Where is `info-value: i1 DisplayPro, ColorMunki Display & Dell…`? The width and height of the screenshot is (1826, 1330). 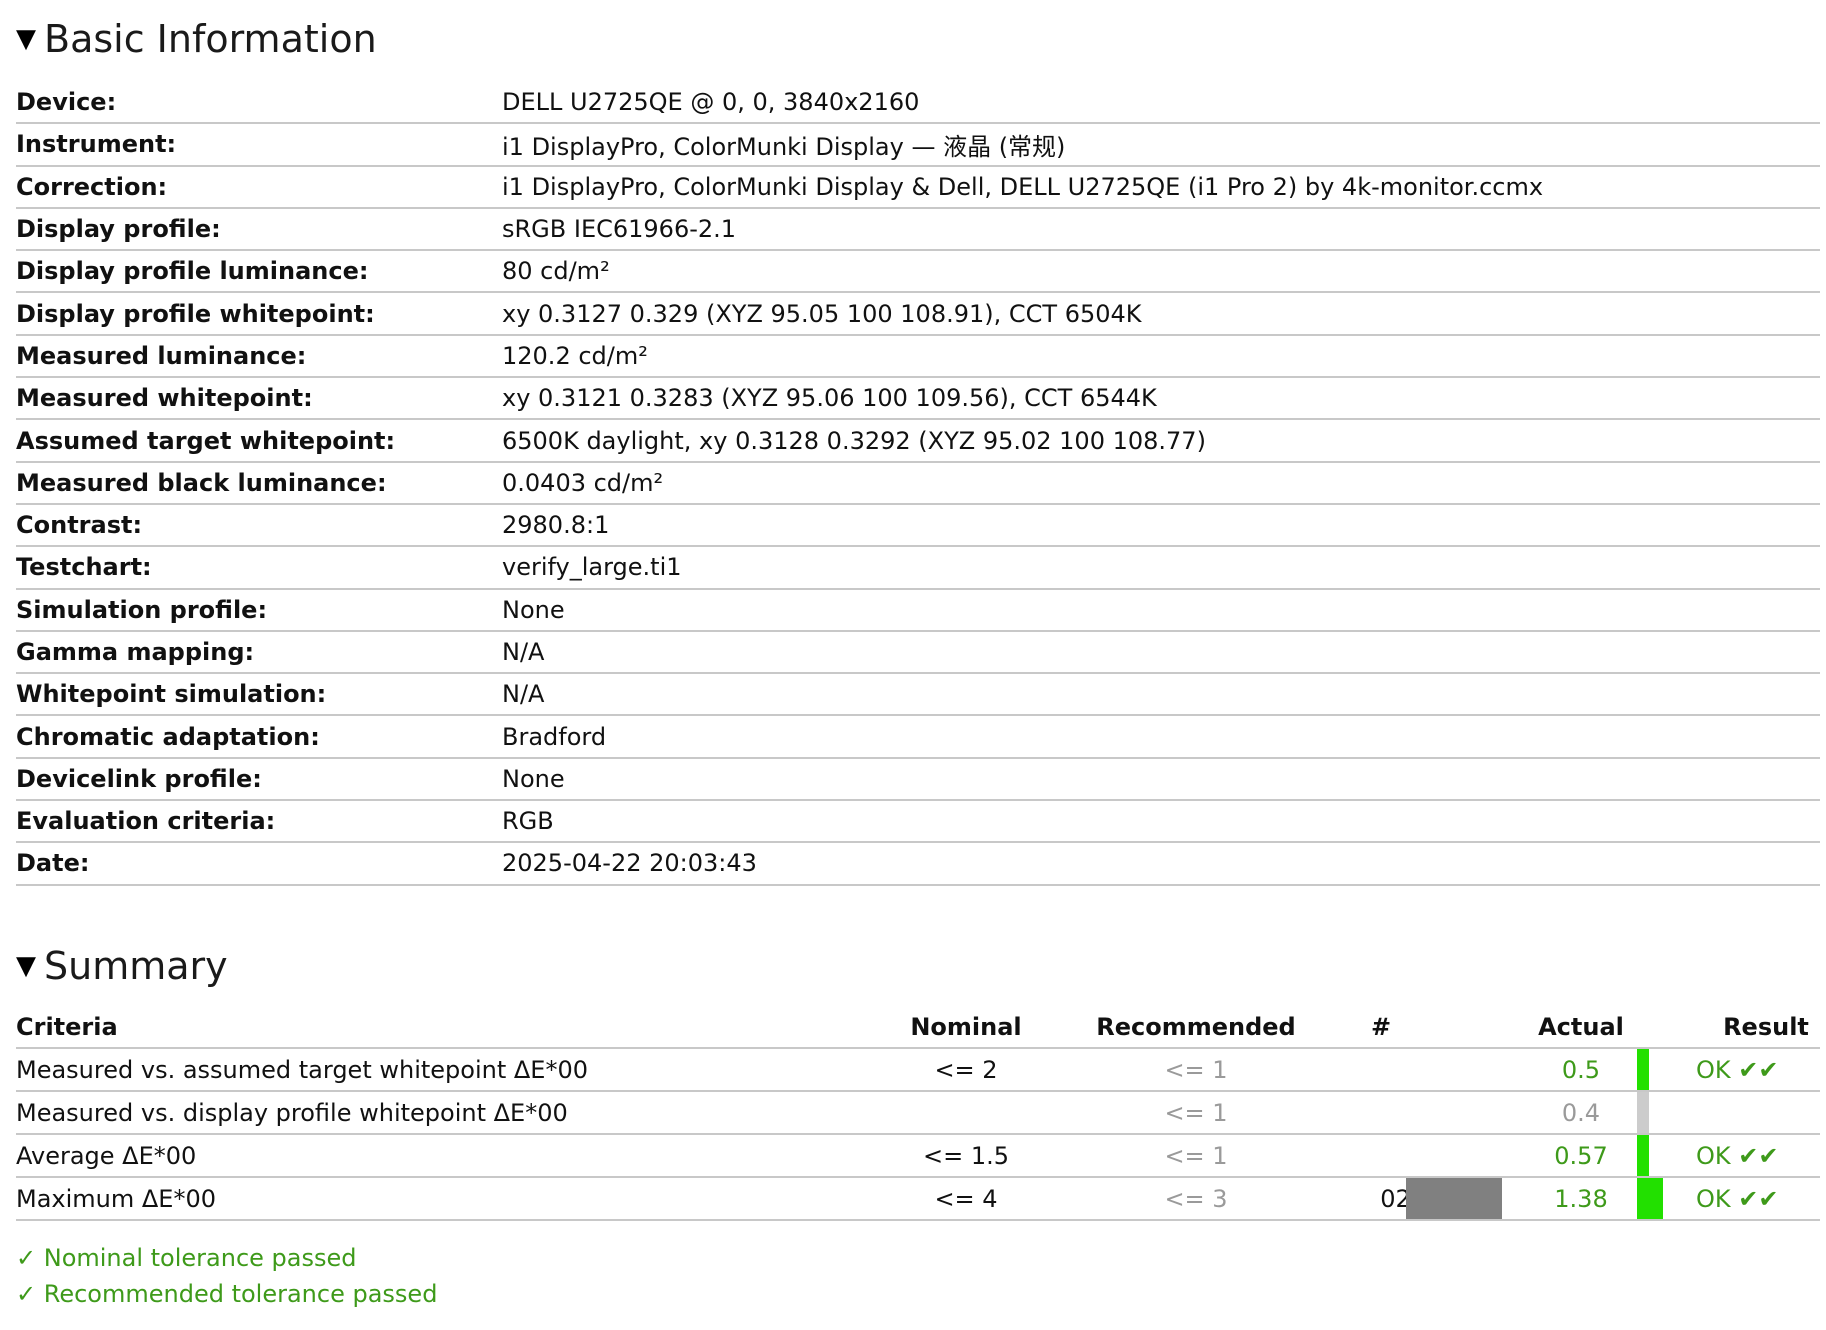 info-value: i1 DisplayPro, ColorMunki Display & Dell… is located at coordinates (1023, 186).